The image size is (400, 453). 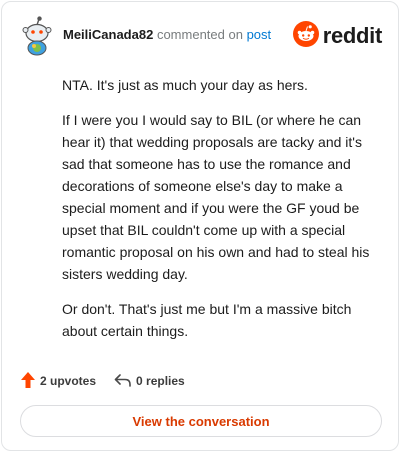 I want to click on view-conversation-button: View the conversation, so click(x=201, y=421).